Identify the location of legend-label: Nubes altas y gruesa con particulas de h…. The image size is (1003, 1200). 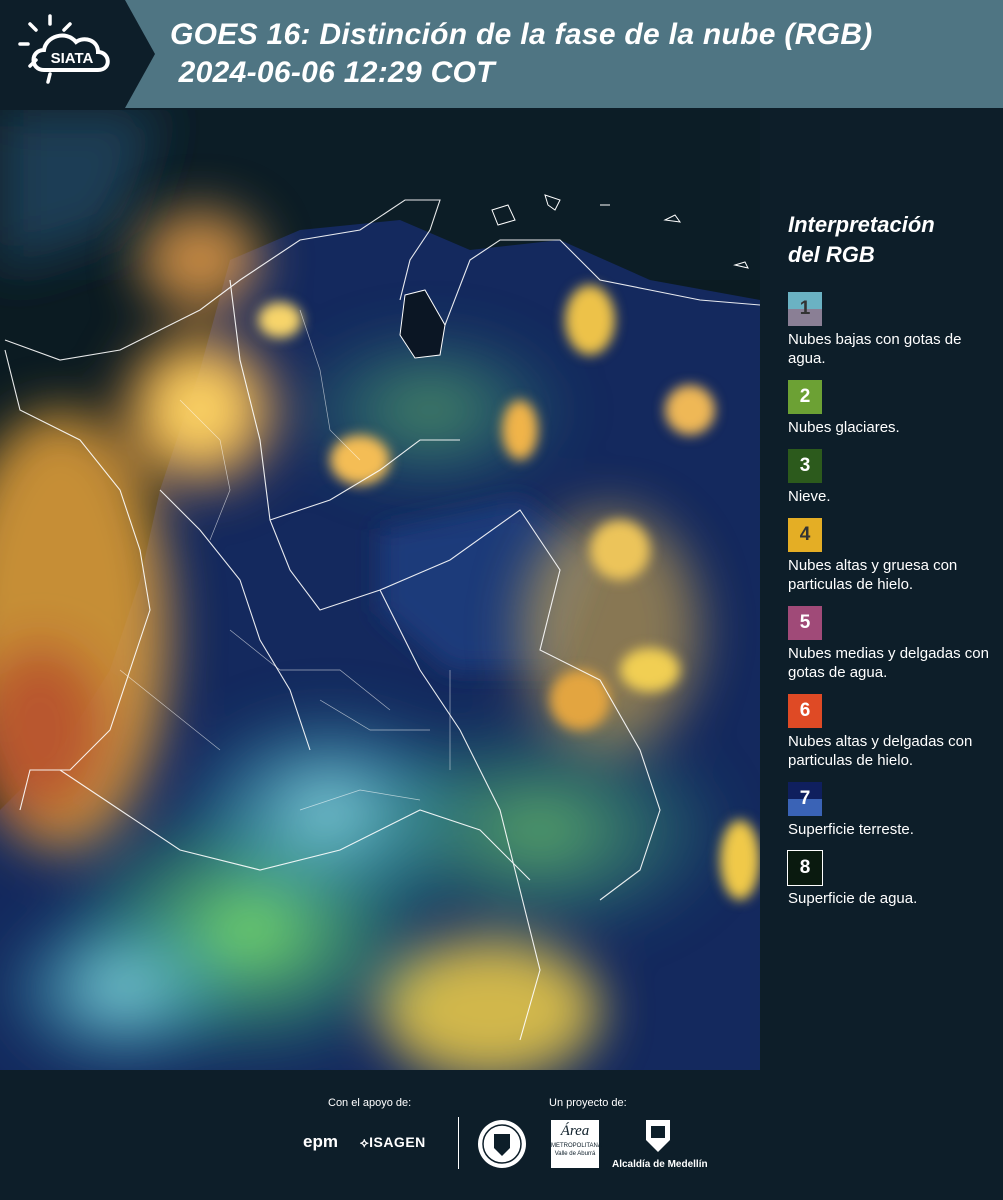
(873, 575).